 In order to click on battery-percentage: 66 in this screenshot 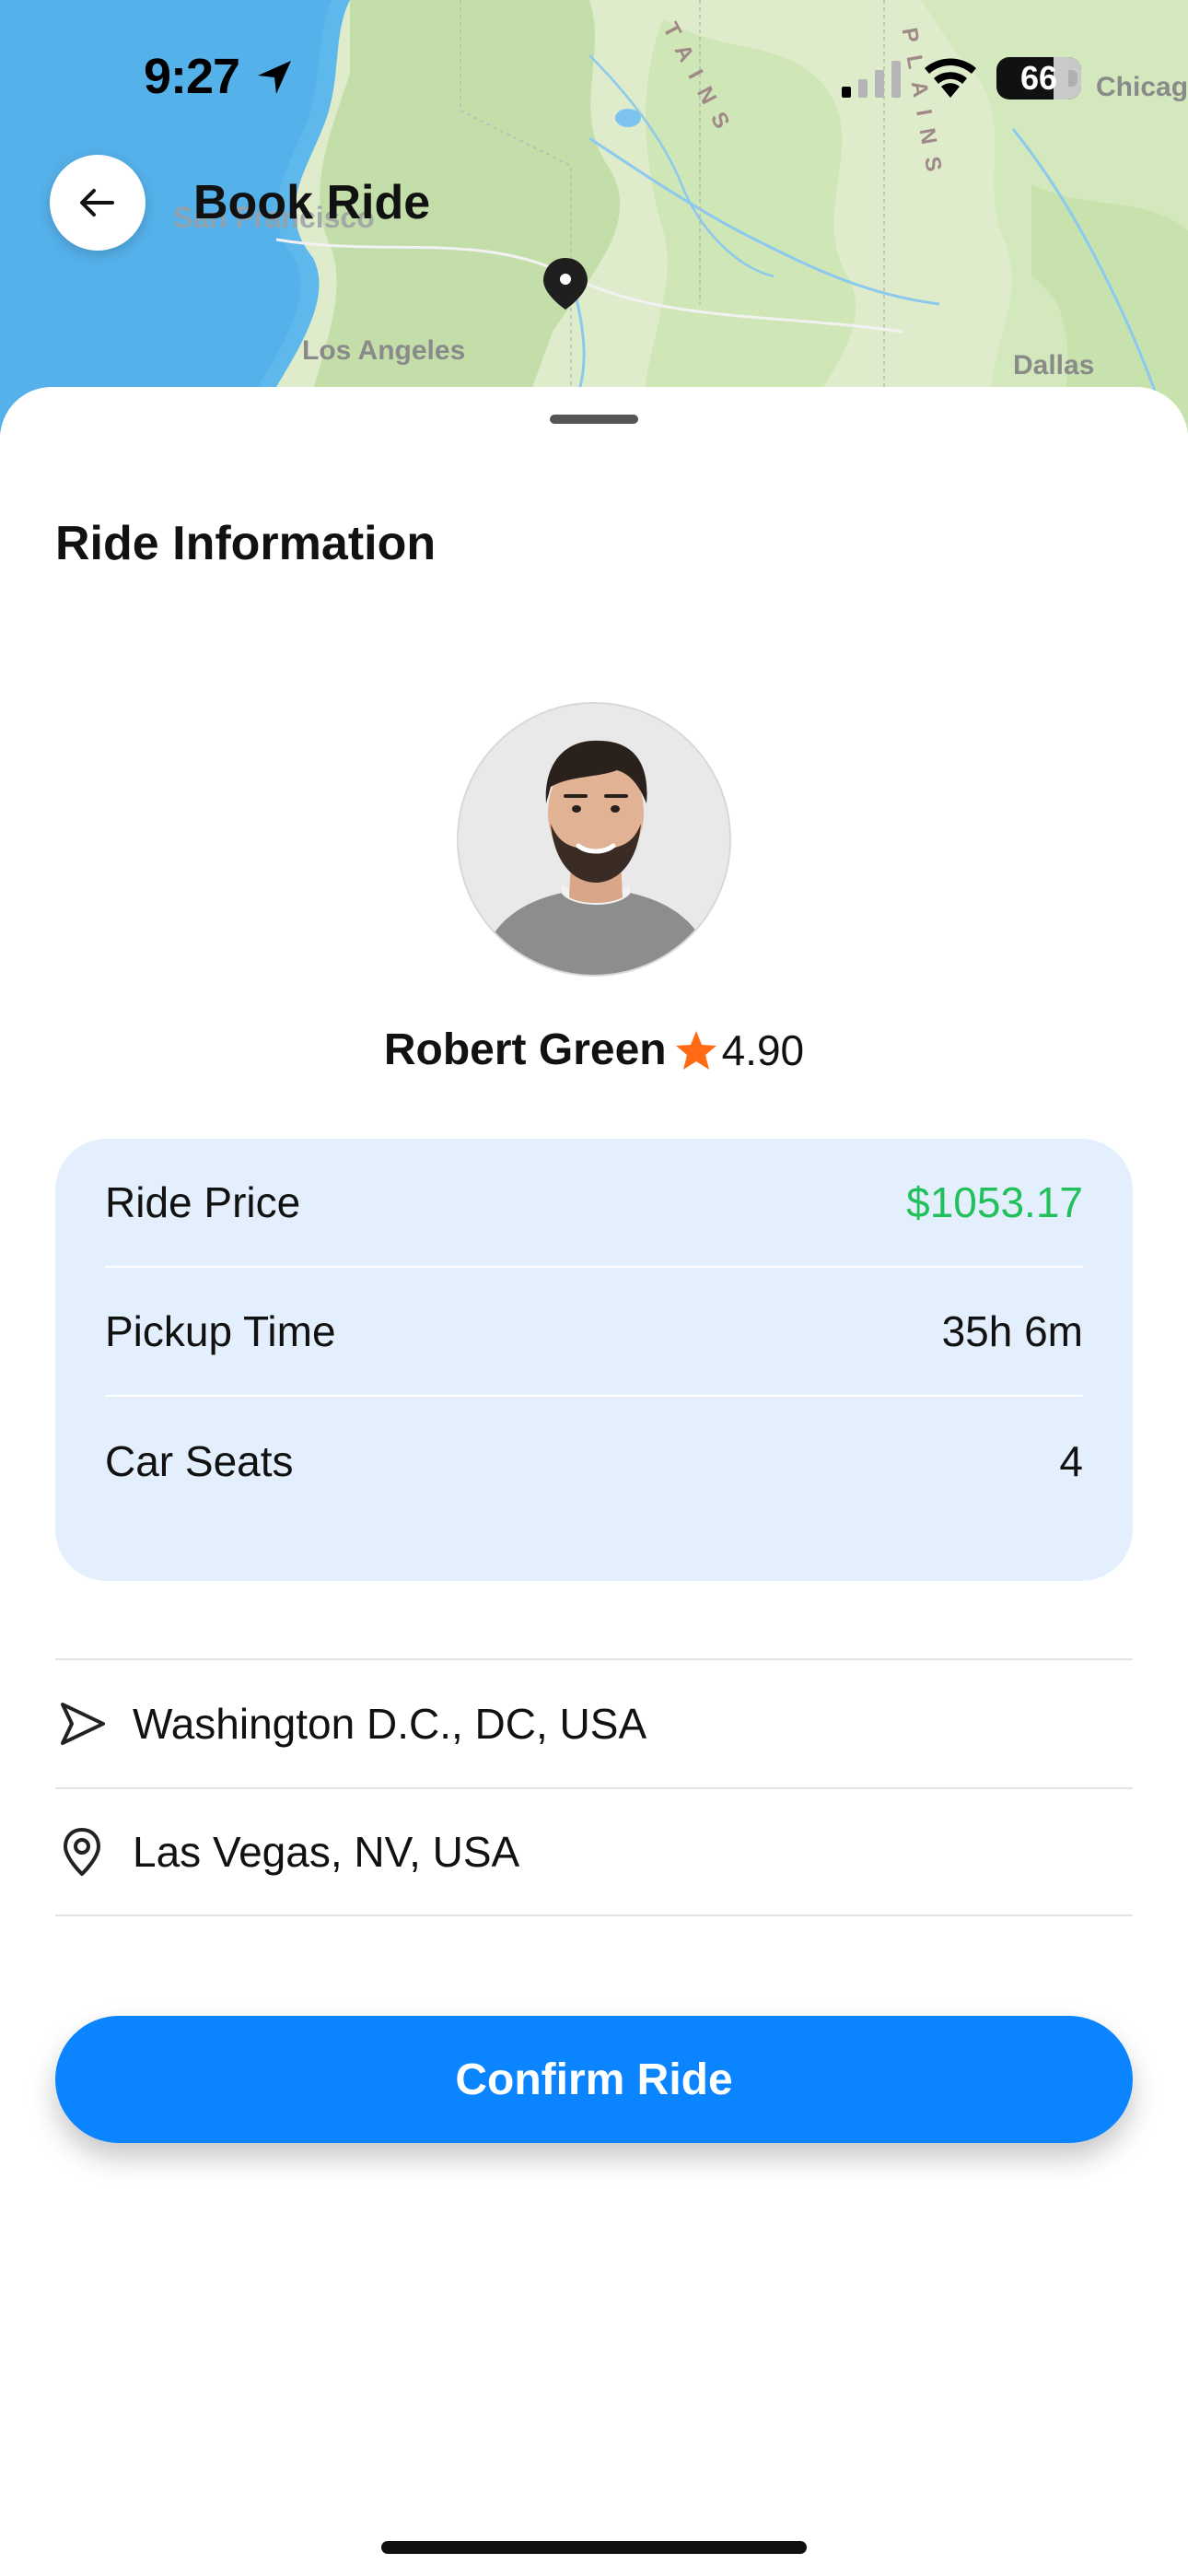, I will do `click(1038, 78)`.